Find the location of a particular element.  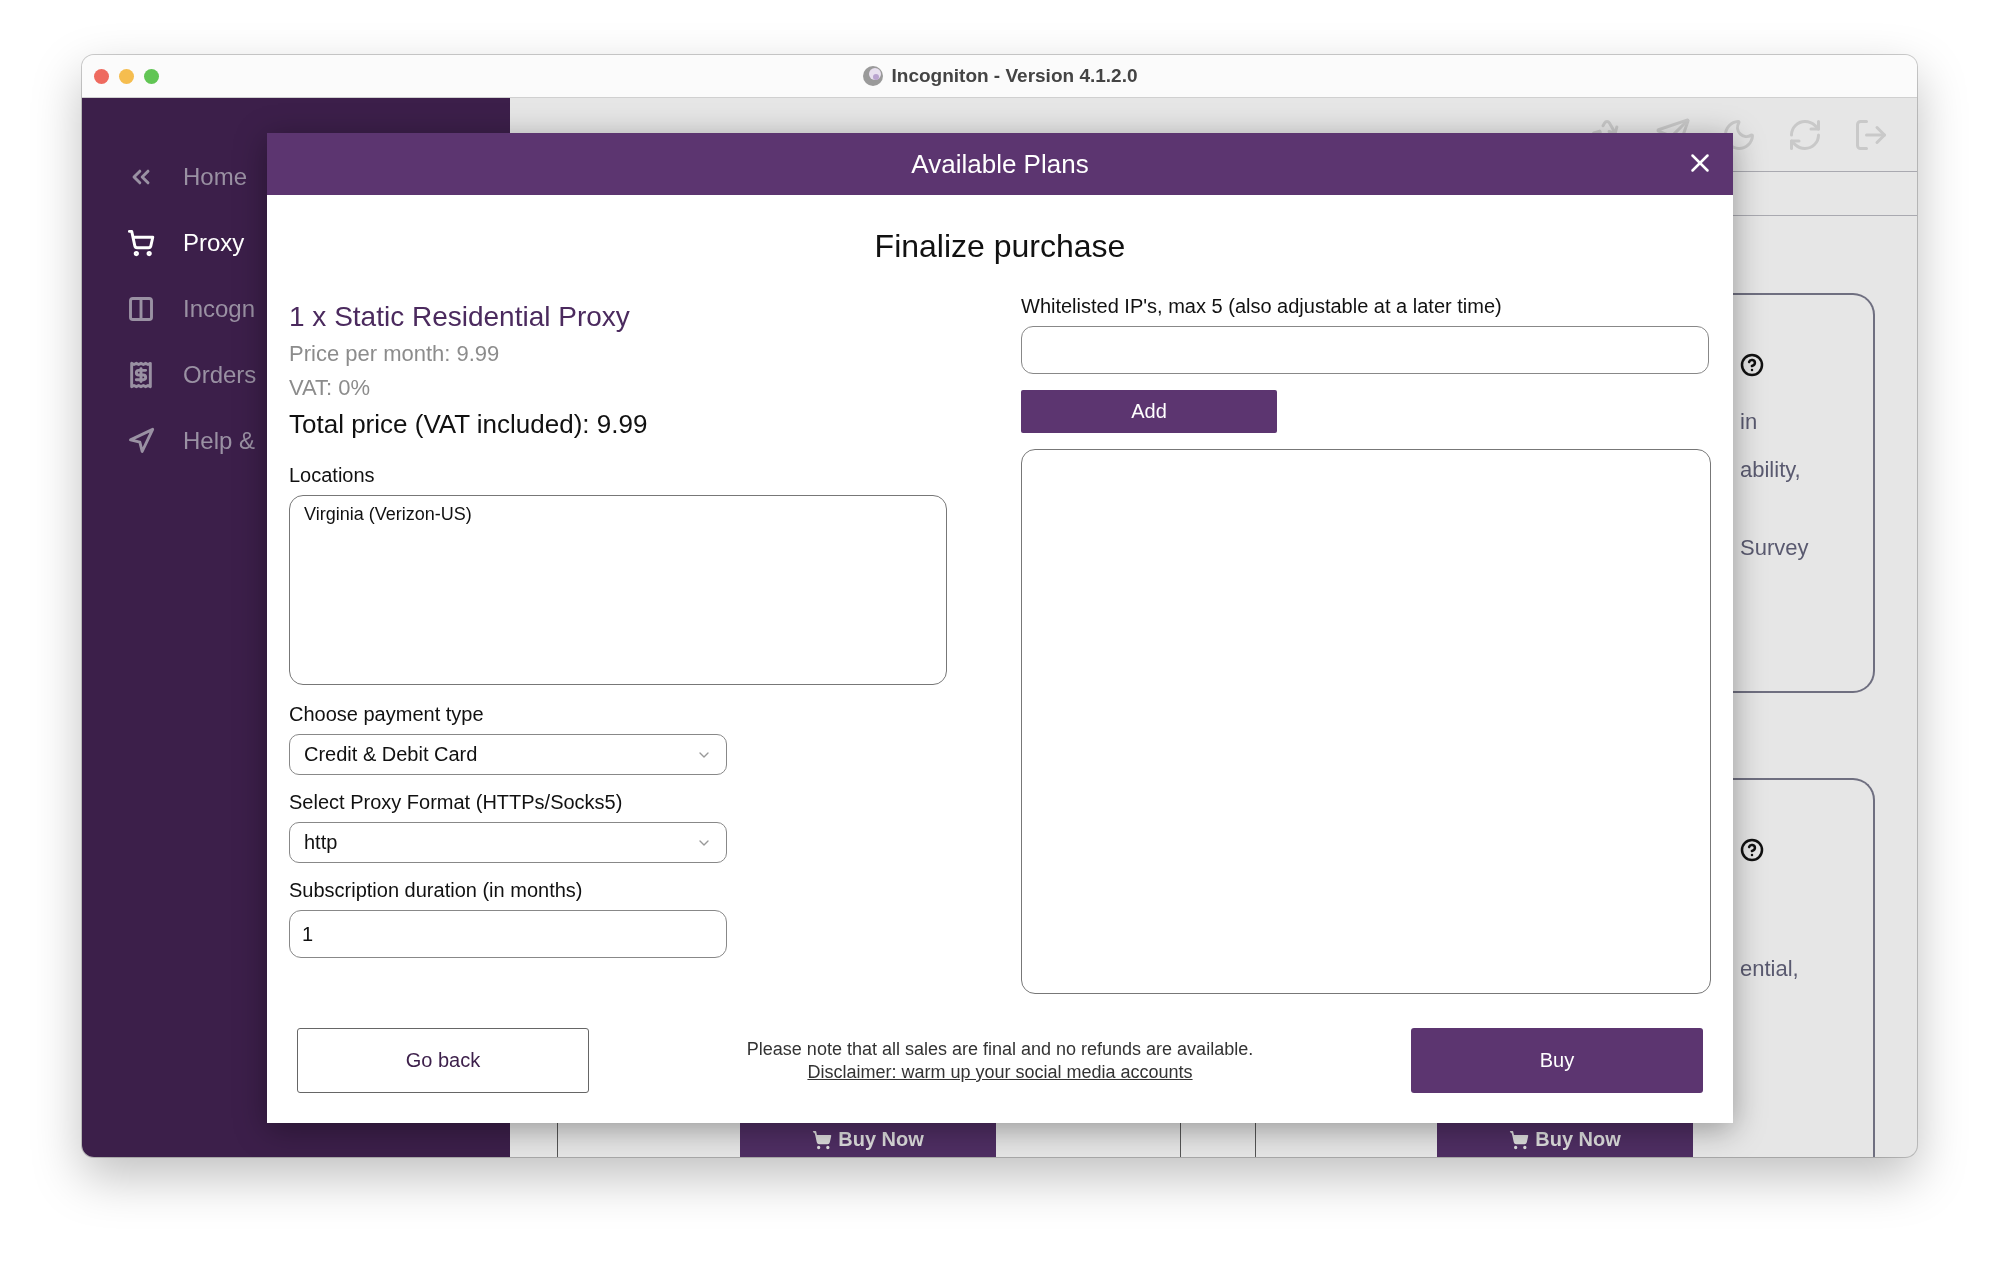

total-price: Total price (VAT included): 9.99 is located at coordinates (469, 424).